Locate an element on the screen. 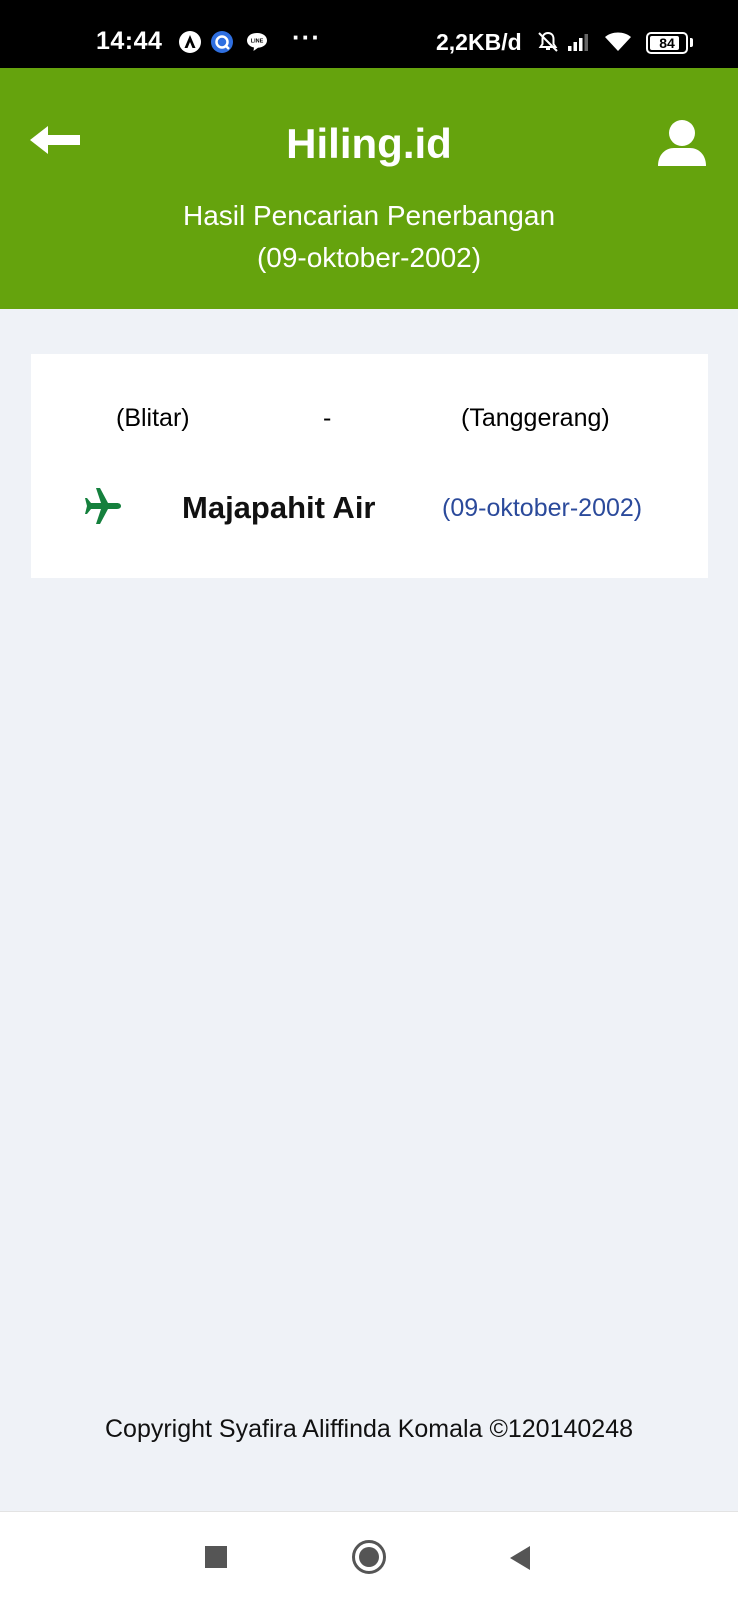 This screenshot has width=738, height=1600. home-dot is located at coordinates (369, 1557).